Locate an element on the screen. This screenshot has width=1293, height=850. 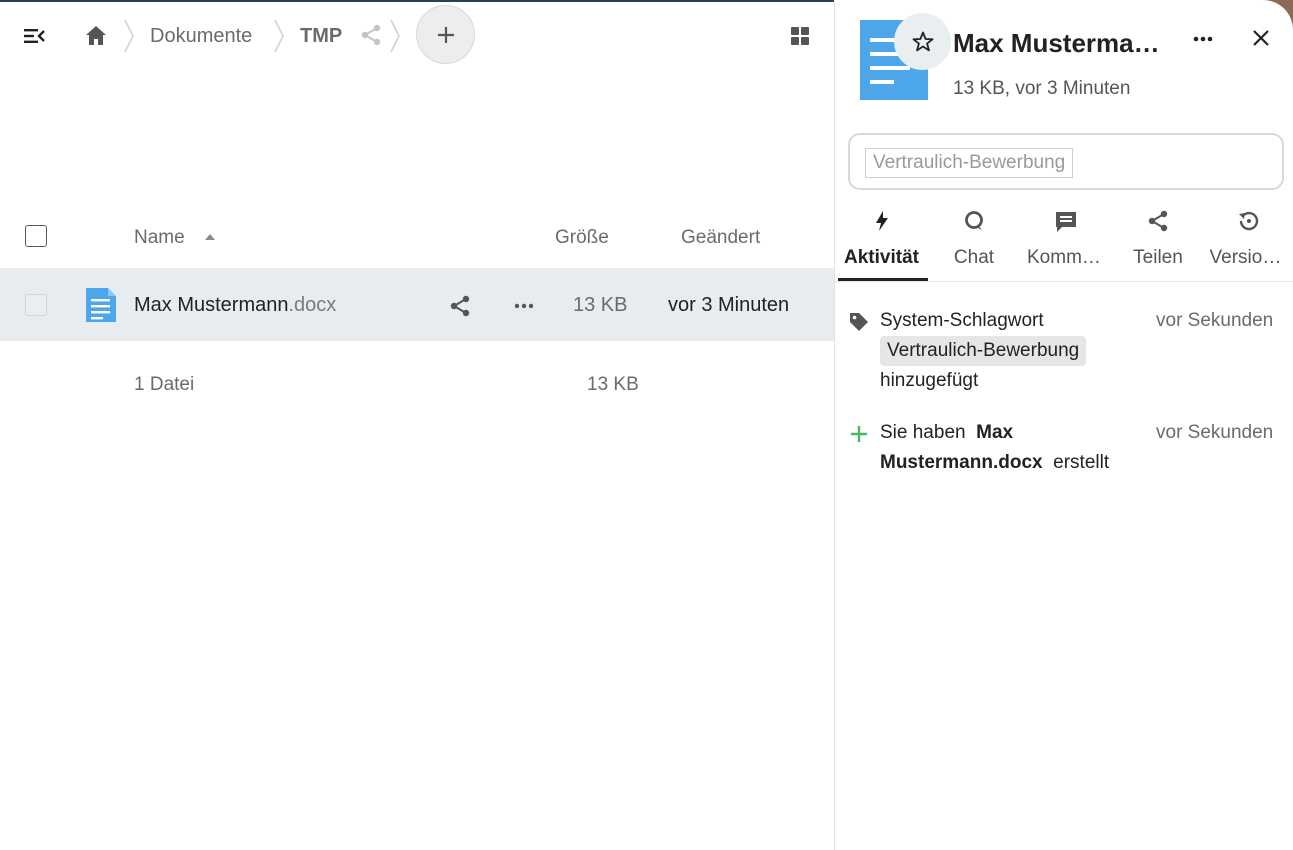
close-icon is located at coordinates (1261, 38).